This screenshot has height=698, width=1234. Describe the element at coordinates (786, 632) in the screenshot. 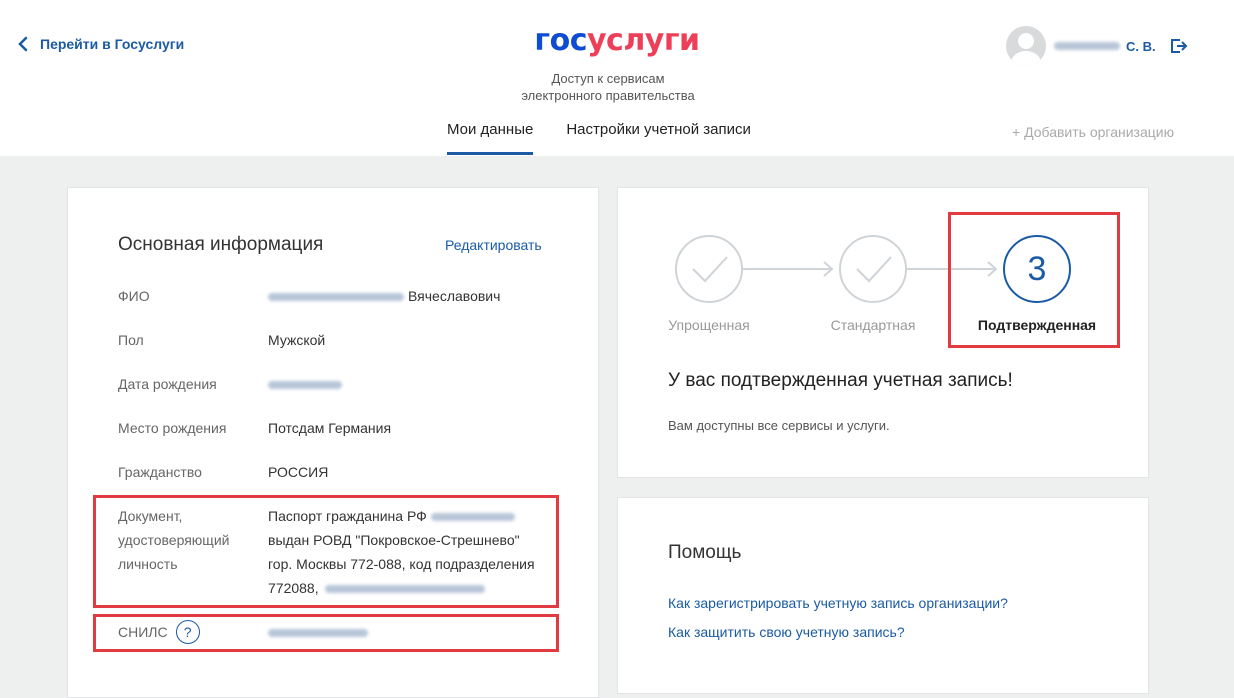

I see `help-link-protect-account: Как защитить свою учетную запись?` at that location.